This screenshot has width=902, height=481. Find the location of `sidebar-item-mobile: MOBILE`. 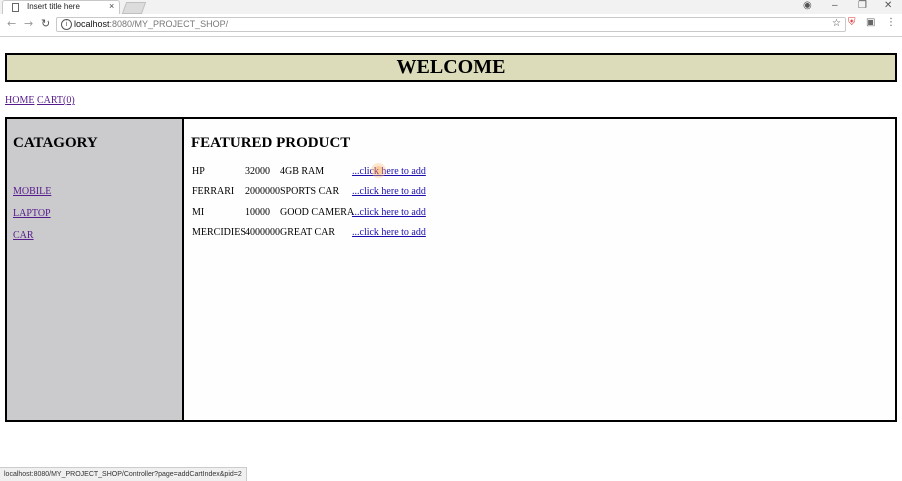

sidebar-item-mobile: MOBILE is located at coordinates (32, 191).